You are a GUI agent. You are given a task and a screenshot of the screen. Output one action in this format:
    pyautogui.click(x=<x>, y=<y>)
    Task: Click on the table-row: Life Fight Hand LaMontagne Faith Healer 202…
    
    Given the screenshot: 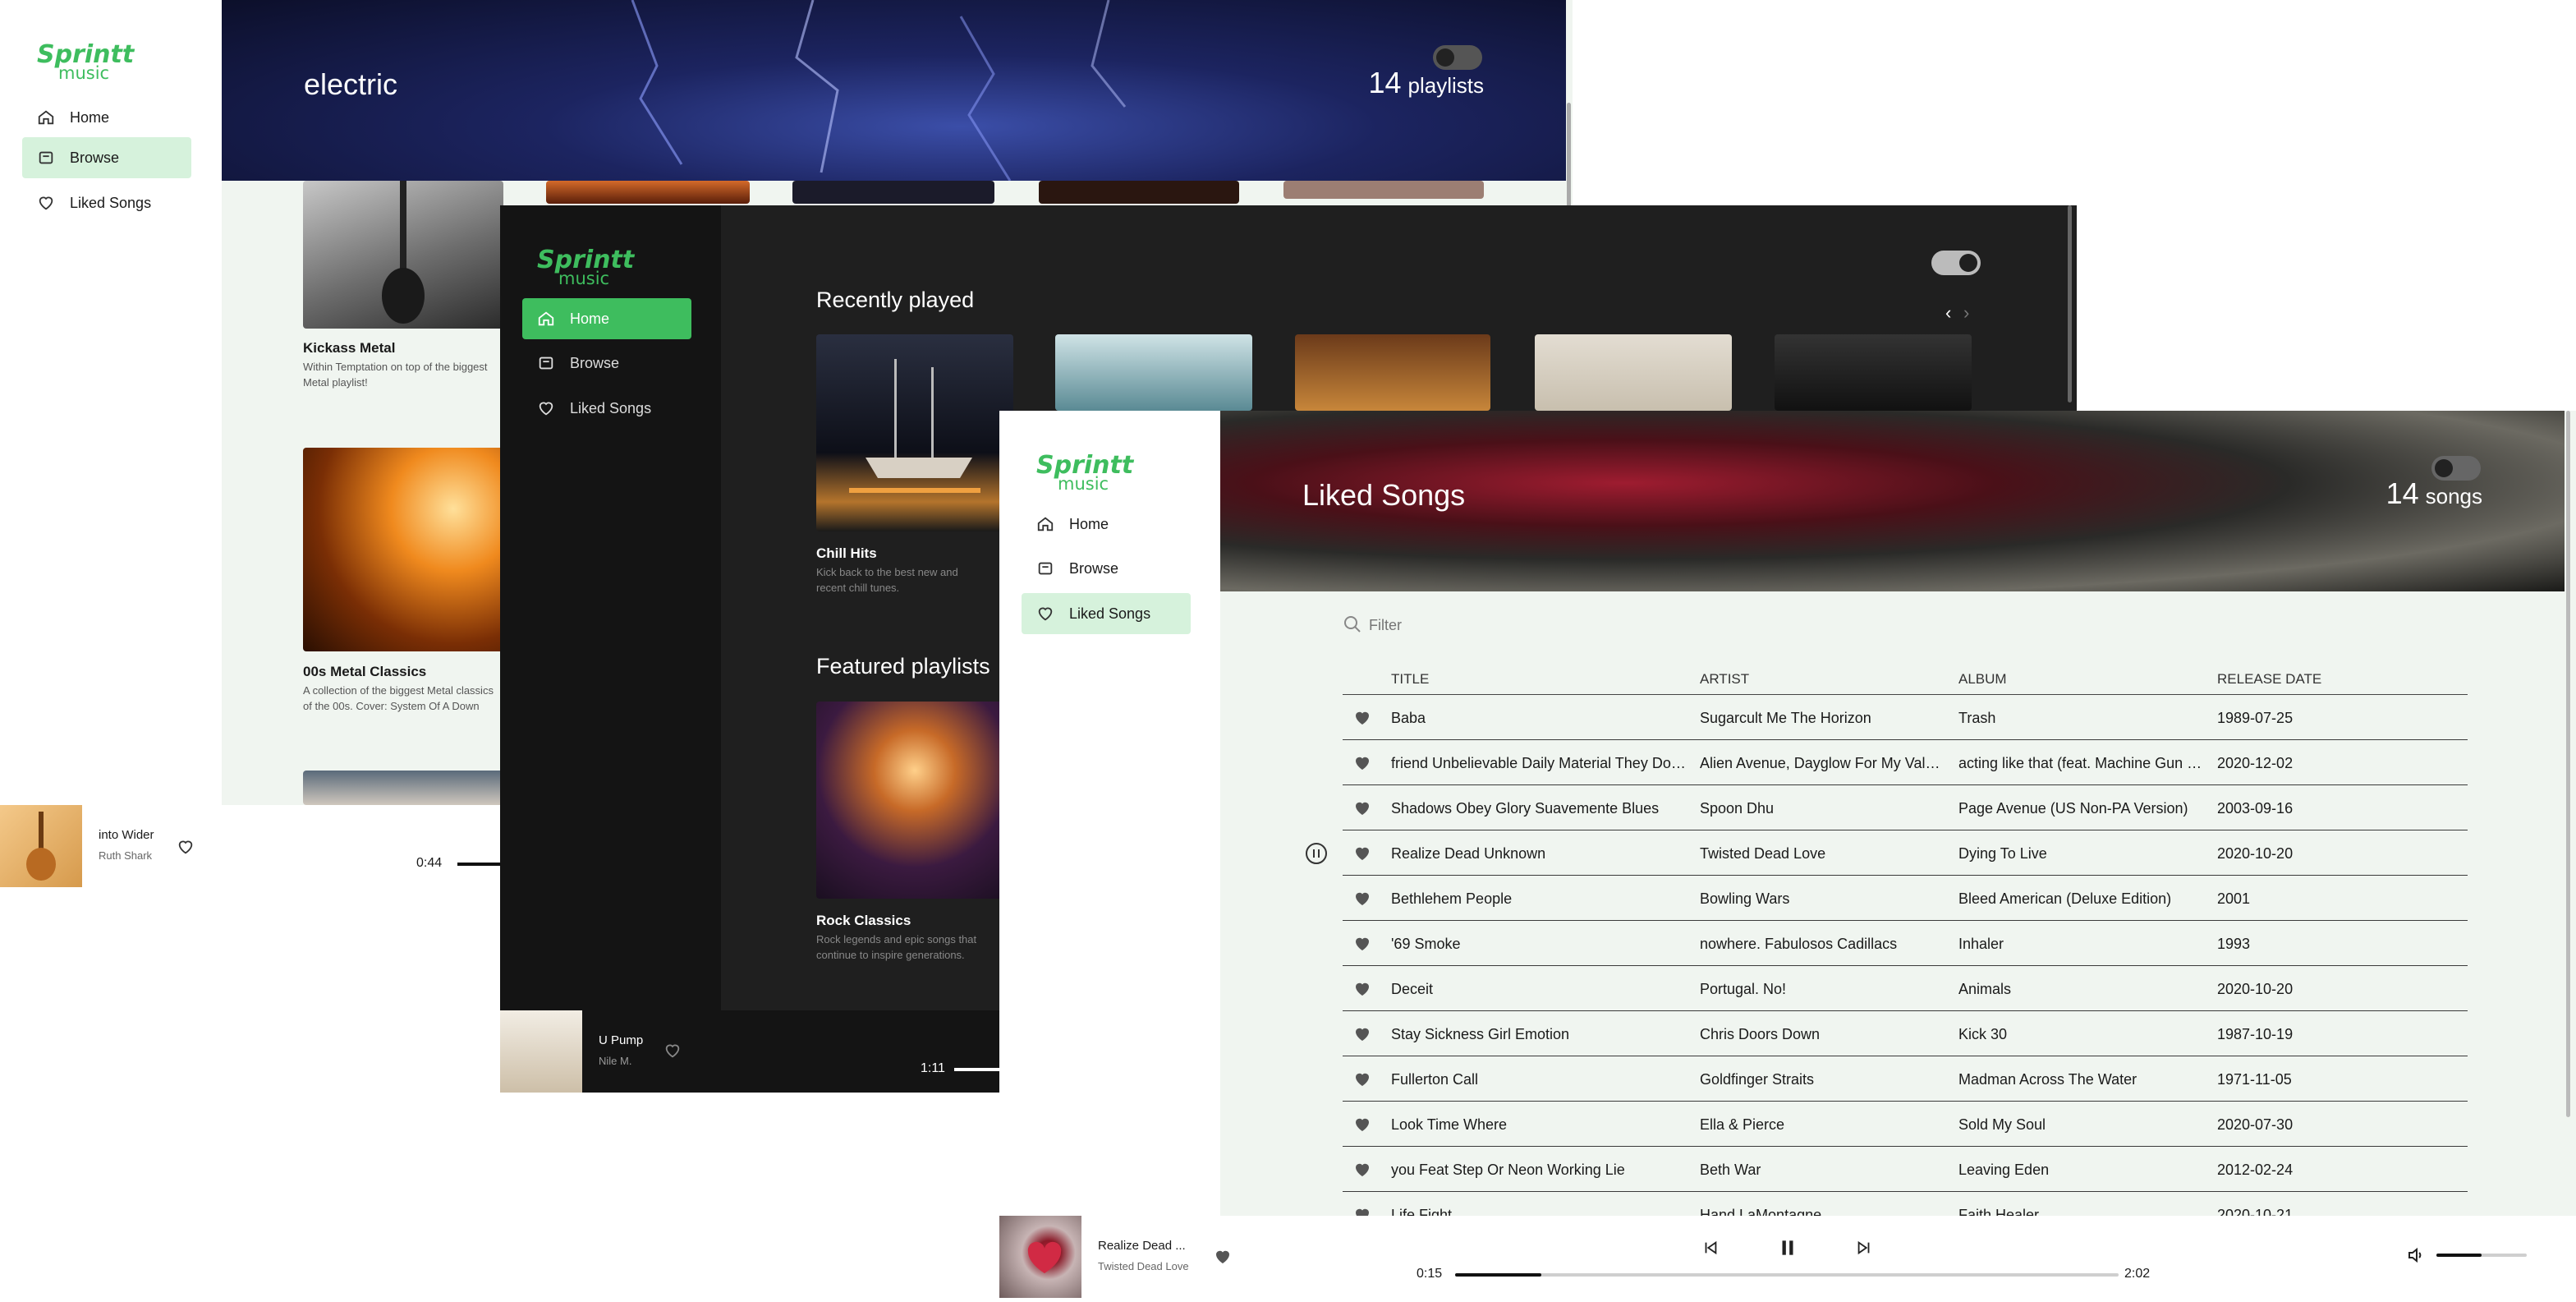 What is the action you would take?
    pyautogui.click(x=1905, y=1204)
    